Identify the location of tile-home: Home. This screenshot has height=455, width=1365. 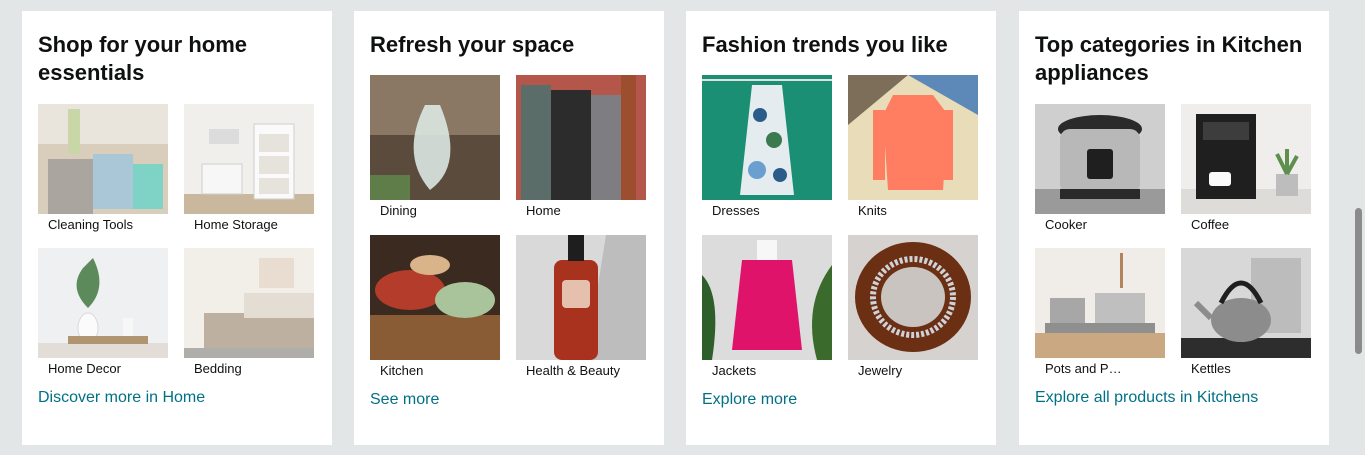
(581, 147).